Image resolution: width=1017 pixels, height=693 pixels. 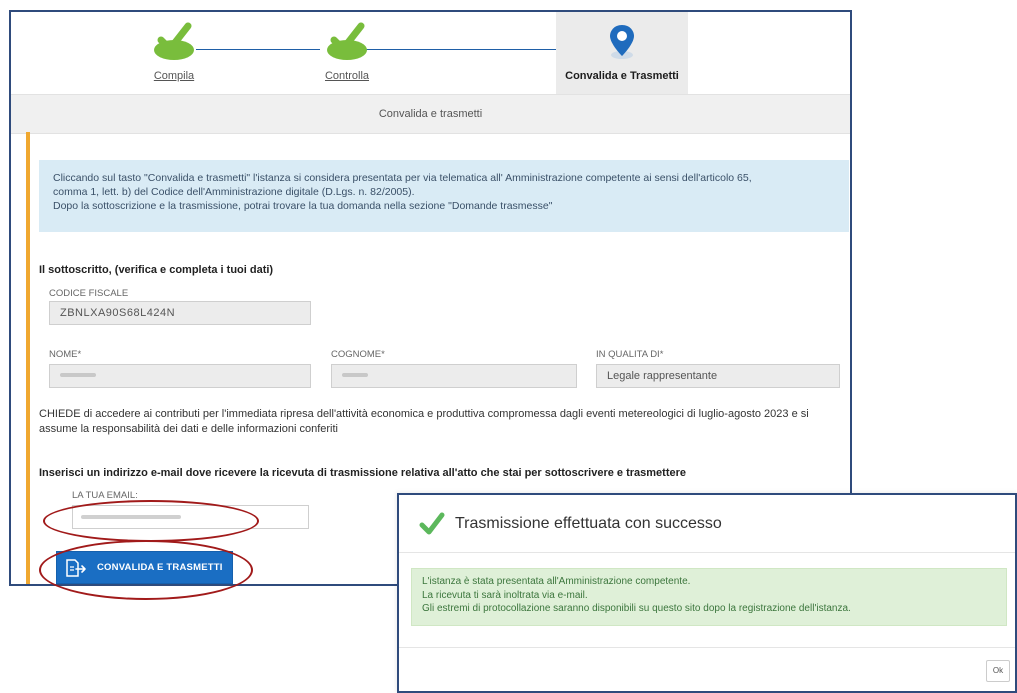 What do you see at coordinates (718, 376) in the screenshot?
I see `qualita-field: Legale rappresentante` at bounding box center [718, 376].